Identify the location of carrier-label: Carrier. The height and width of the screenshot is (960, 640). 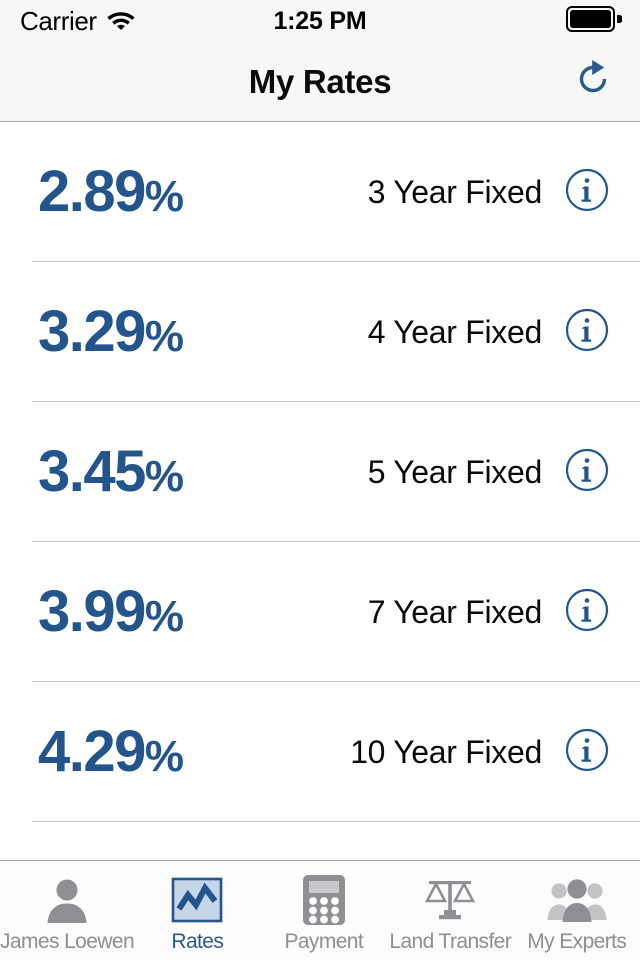
(58, 21).